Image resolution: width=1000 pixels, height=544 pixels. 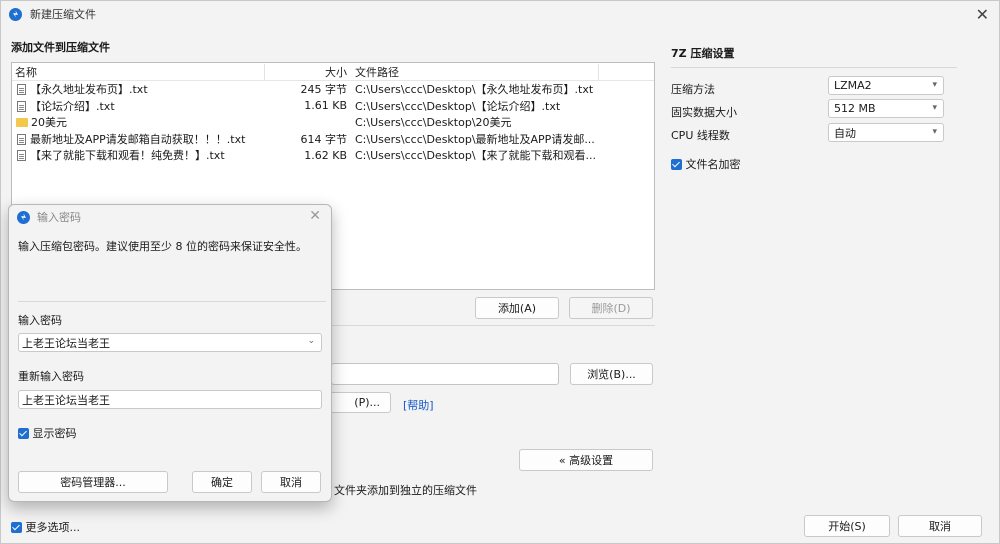 I want to click on file-size-cell: 245 字节, so click(x=324, y=90).